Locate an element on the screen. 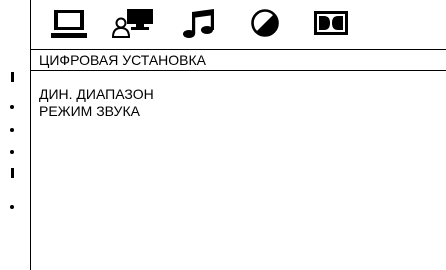 Image resolution: width=446 pixels, height=270 pixels. settings-menu: ДИН. ДИАПАЗОН РЕЖИМ ЗВУКА is located at coordinates (96, 103).